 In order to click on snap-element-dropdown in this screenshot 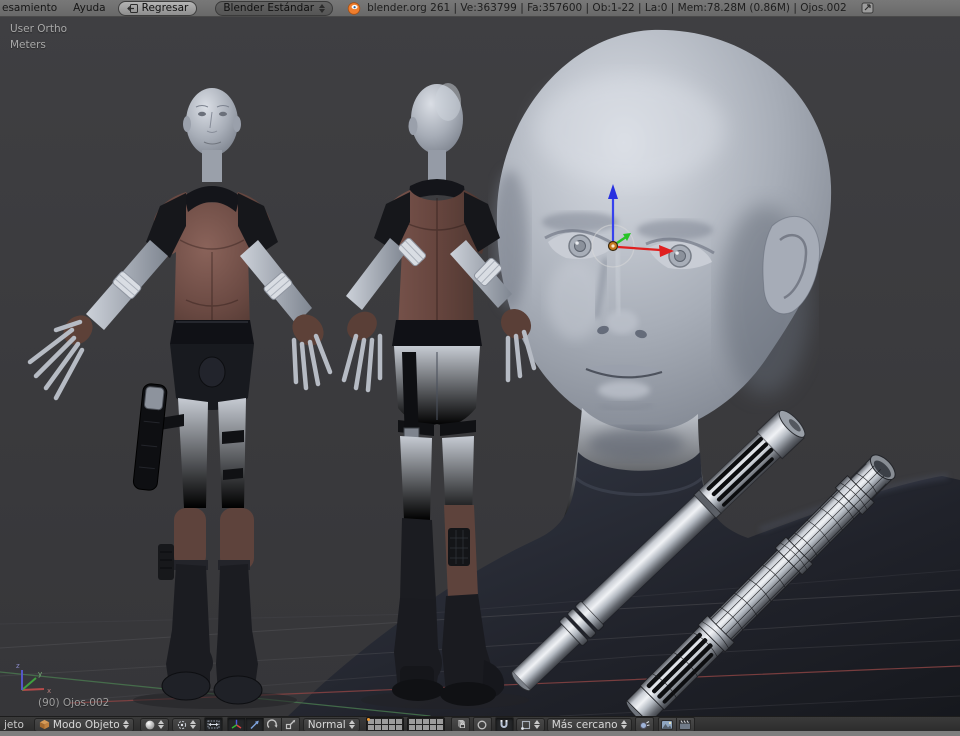, I will do `click(530, 724)`.